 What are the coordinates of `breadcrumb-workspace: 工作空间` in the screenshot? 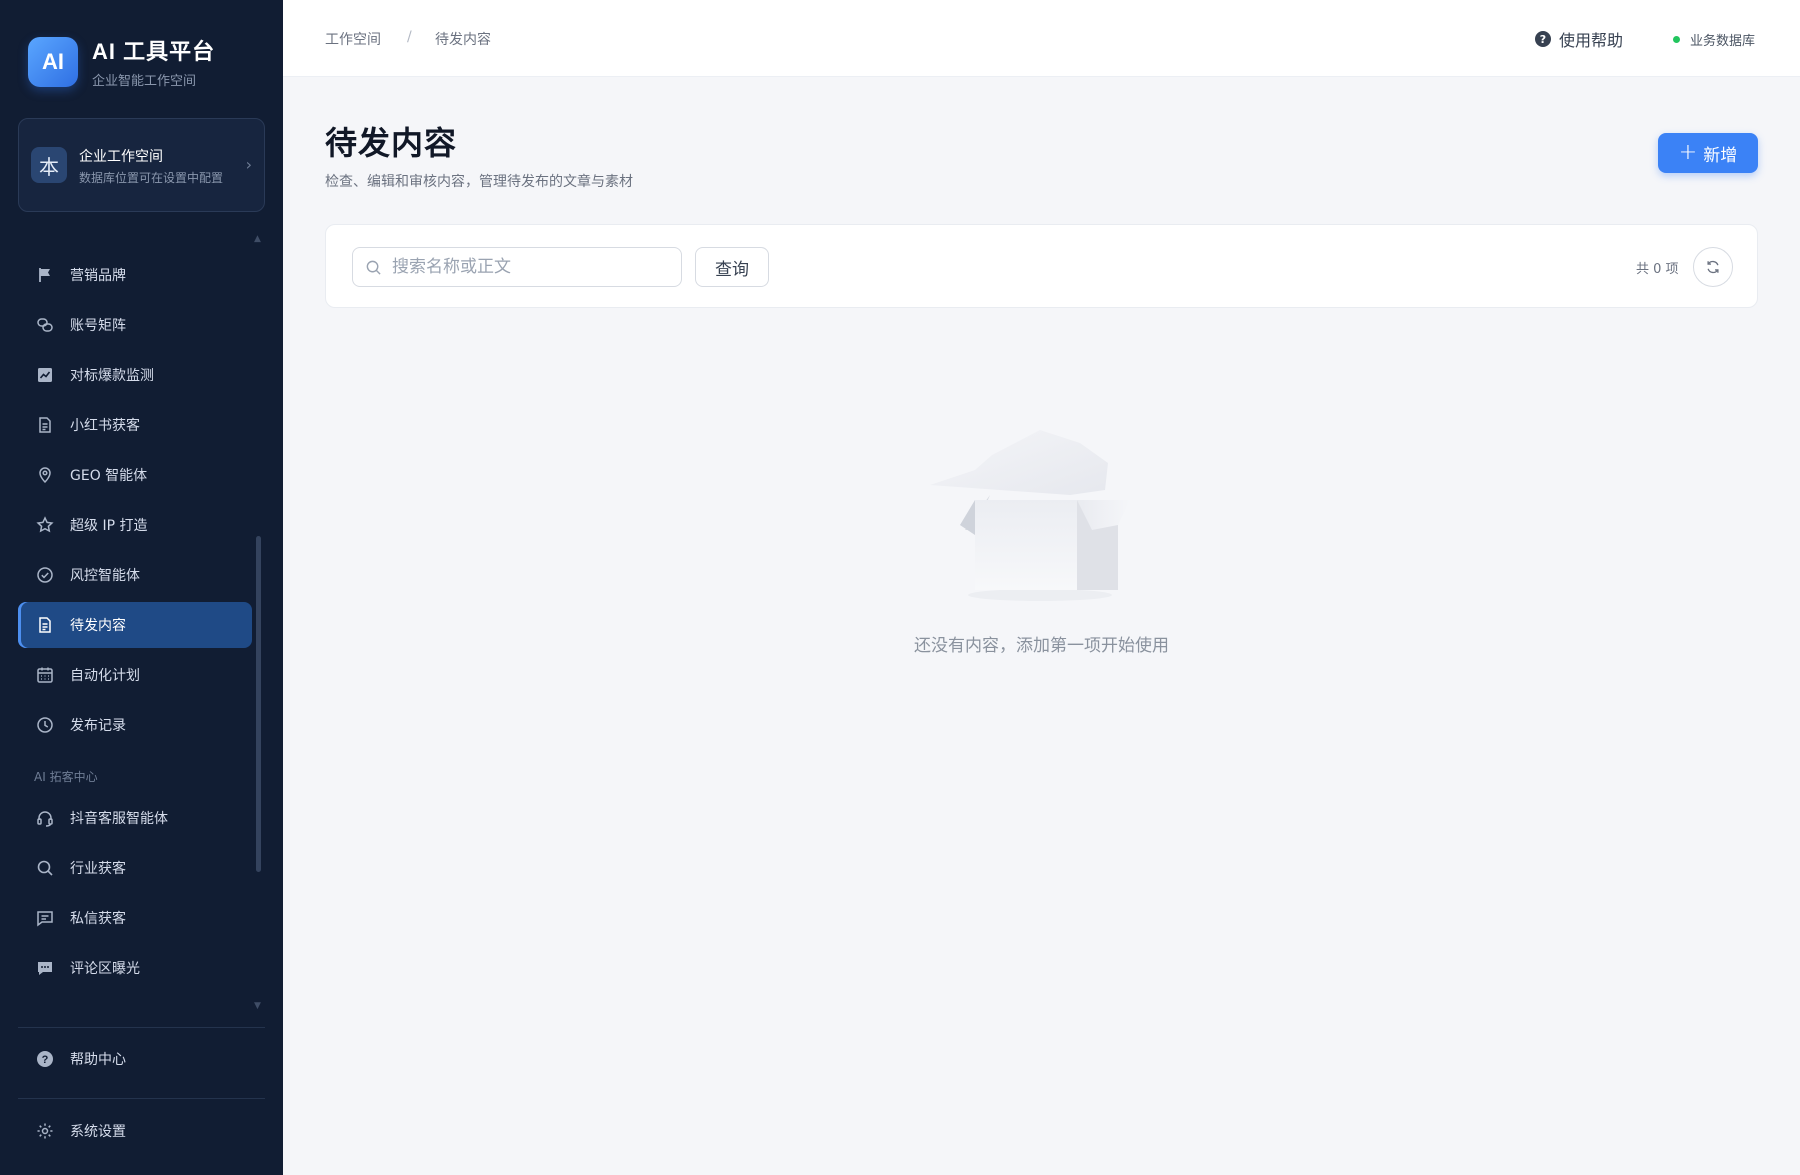 It's located at (353, 39).